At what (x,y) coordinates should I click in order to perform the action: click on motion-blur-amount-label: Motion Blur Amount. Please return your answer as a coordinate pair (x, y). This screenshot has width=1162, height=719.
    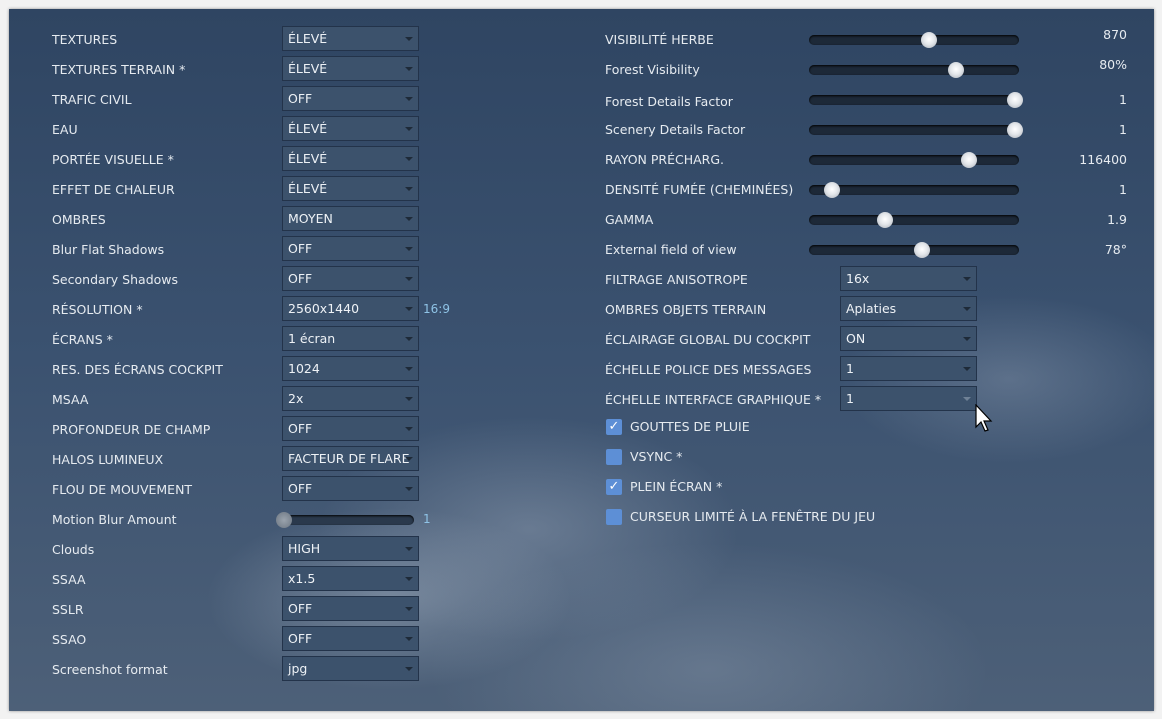
    Looking at the image, I should click on (114, 519).